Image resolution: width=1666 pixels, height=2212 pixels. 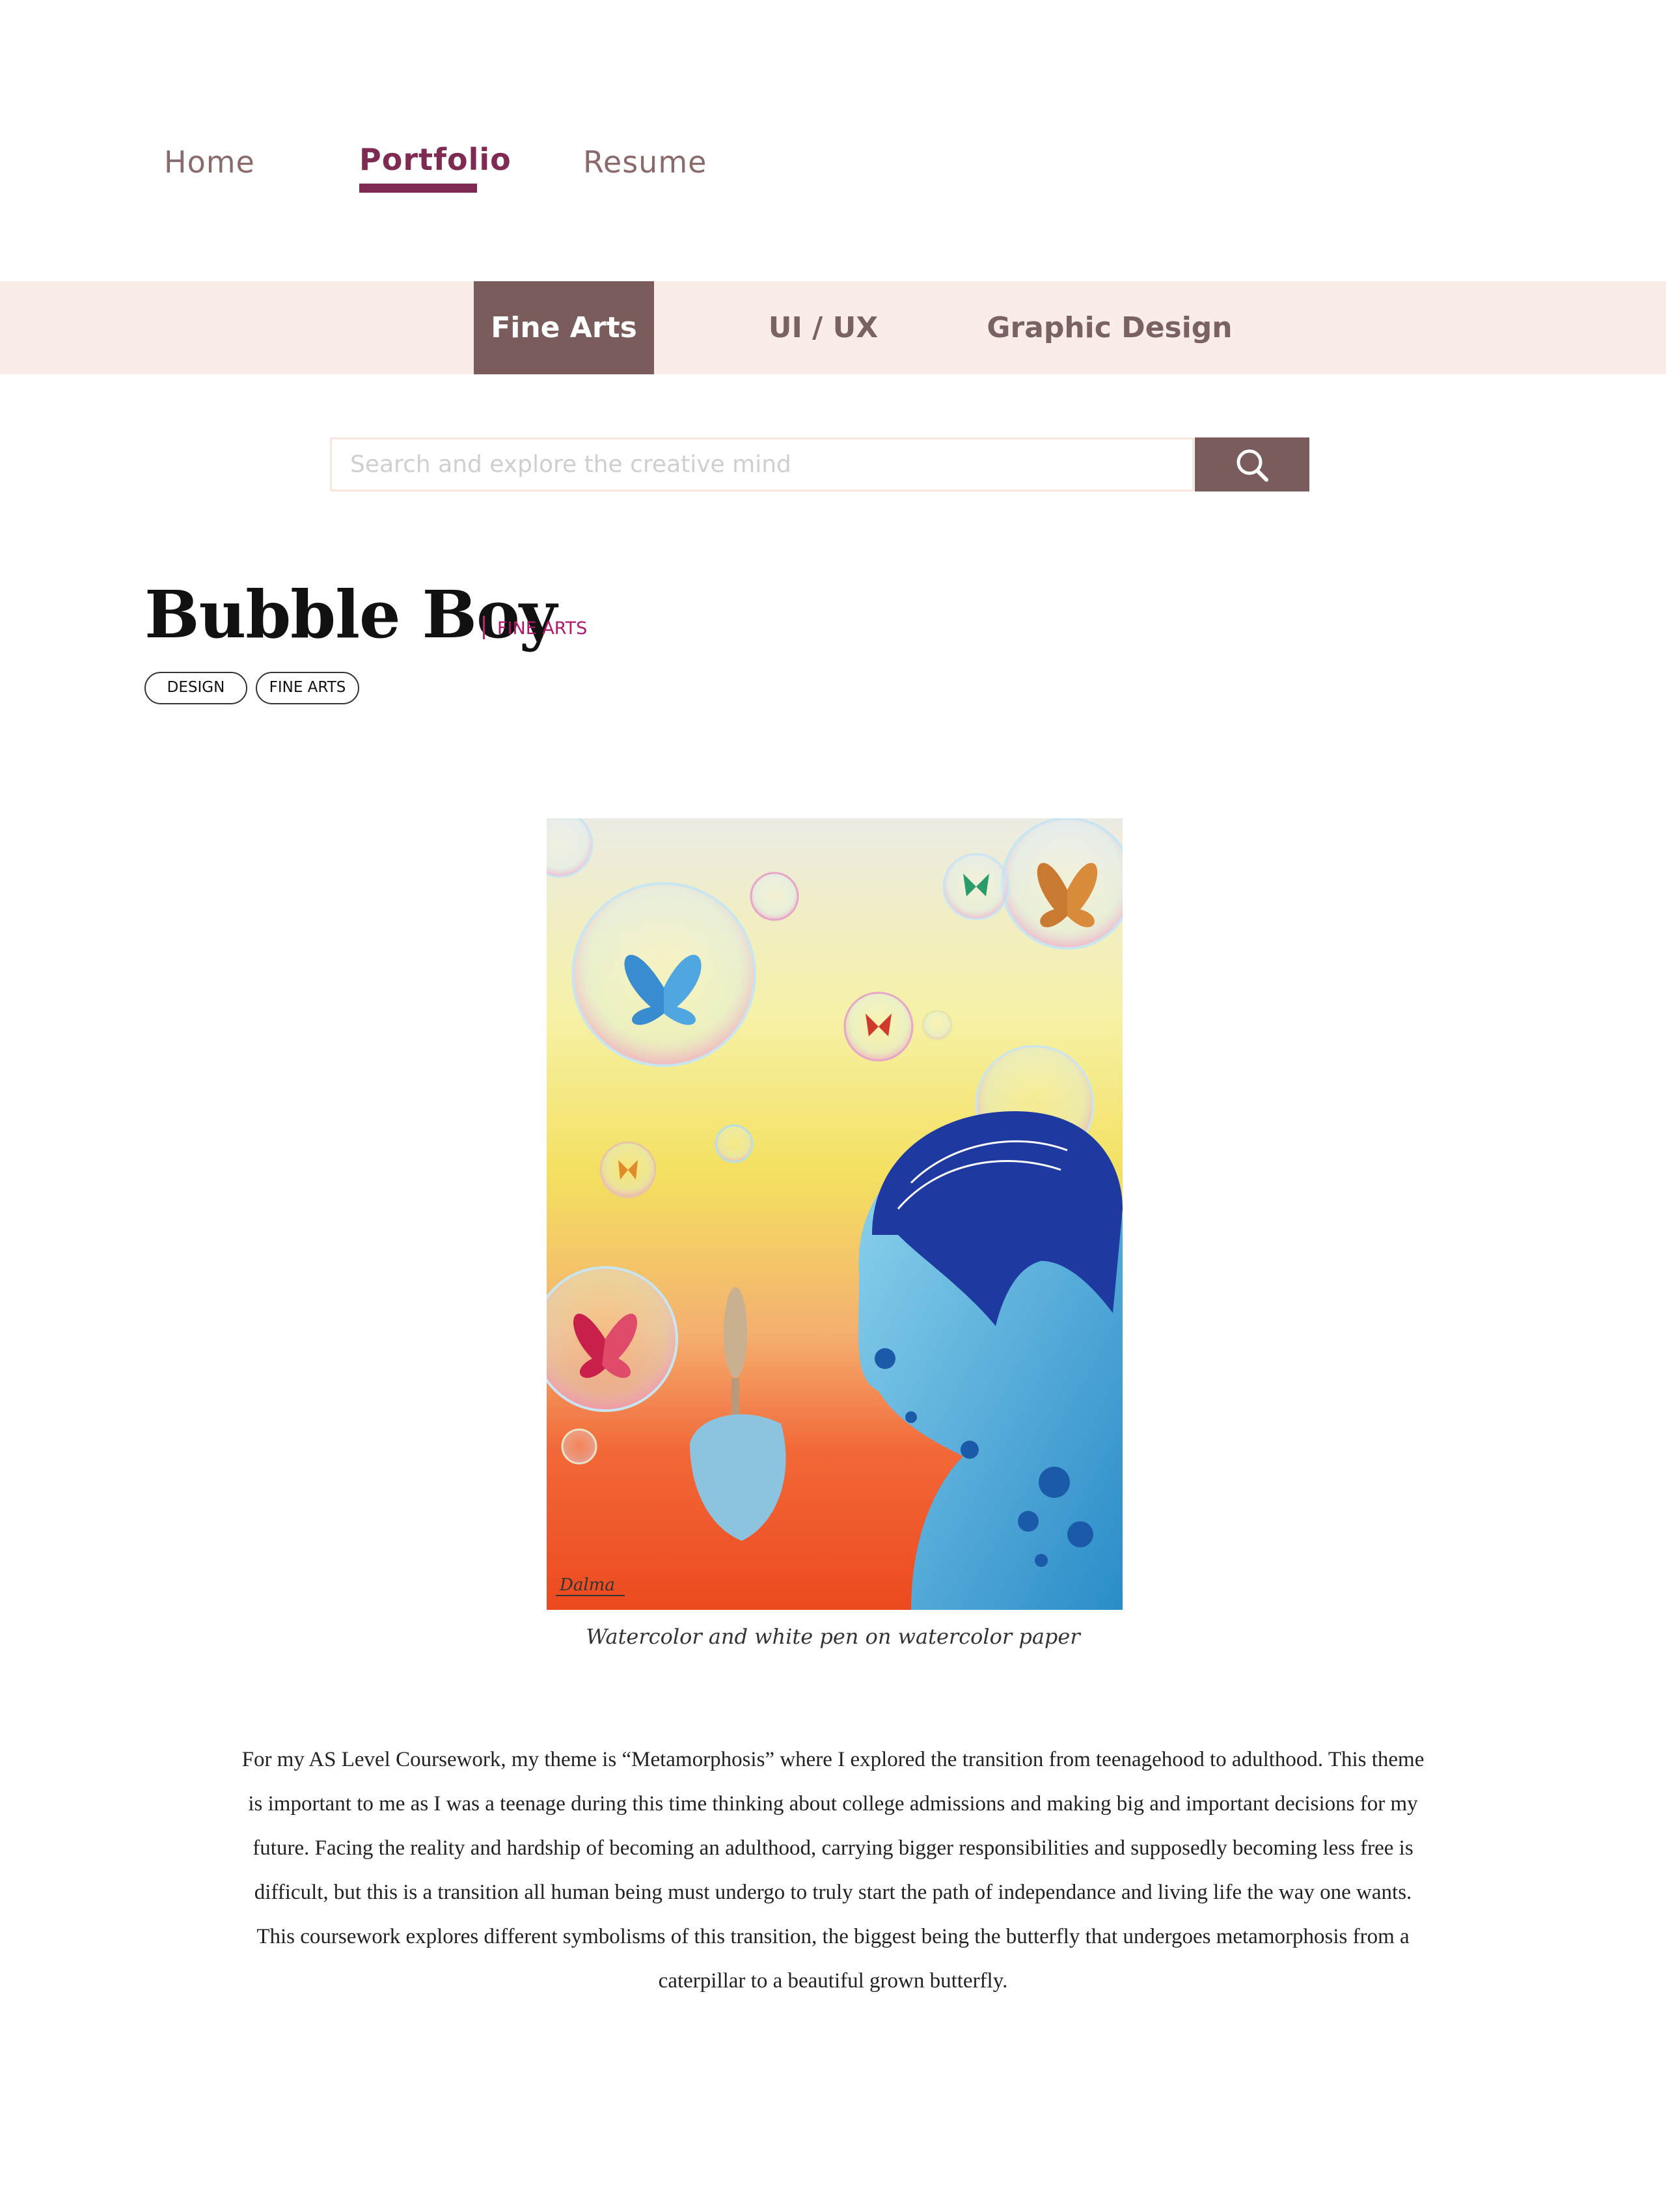 I want to click on project-title: Bubble Boy, so click(x=351, y=614).